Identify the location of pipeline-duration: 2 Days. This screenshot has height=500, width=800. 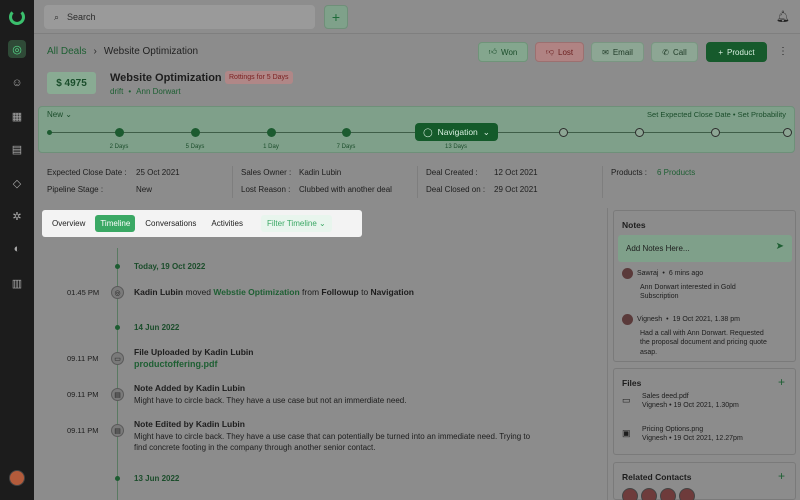
(119, 147).